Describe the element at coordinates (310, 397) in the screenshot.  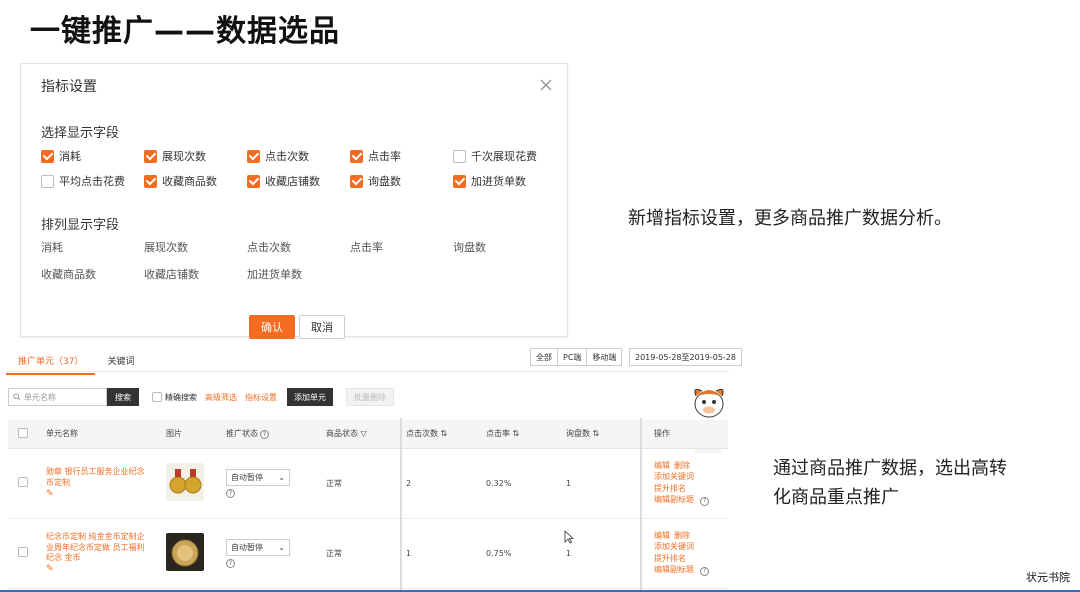
I see `add-unit-button: 添加单元` at that location.